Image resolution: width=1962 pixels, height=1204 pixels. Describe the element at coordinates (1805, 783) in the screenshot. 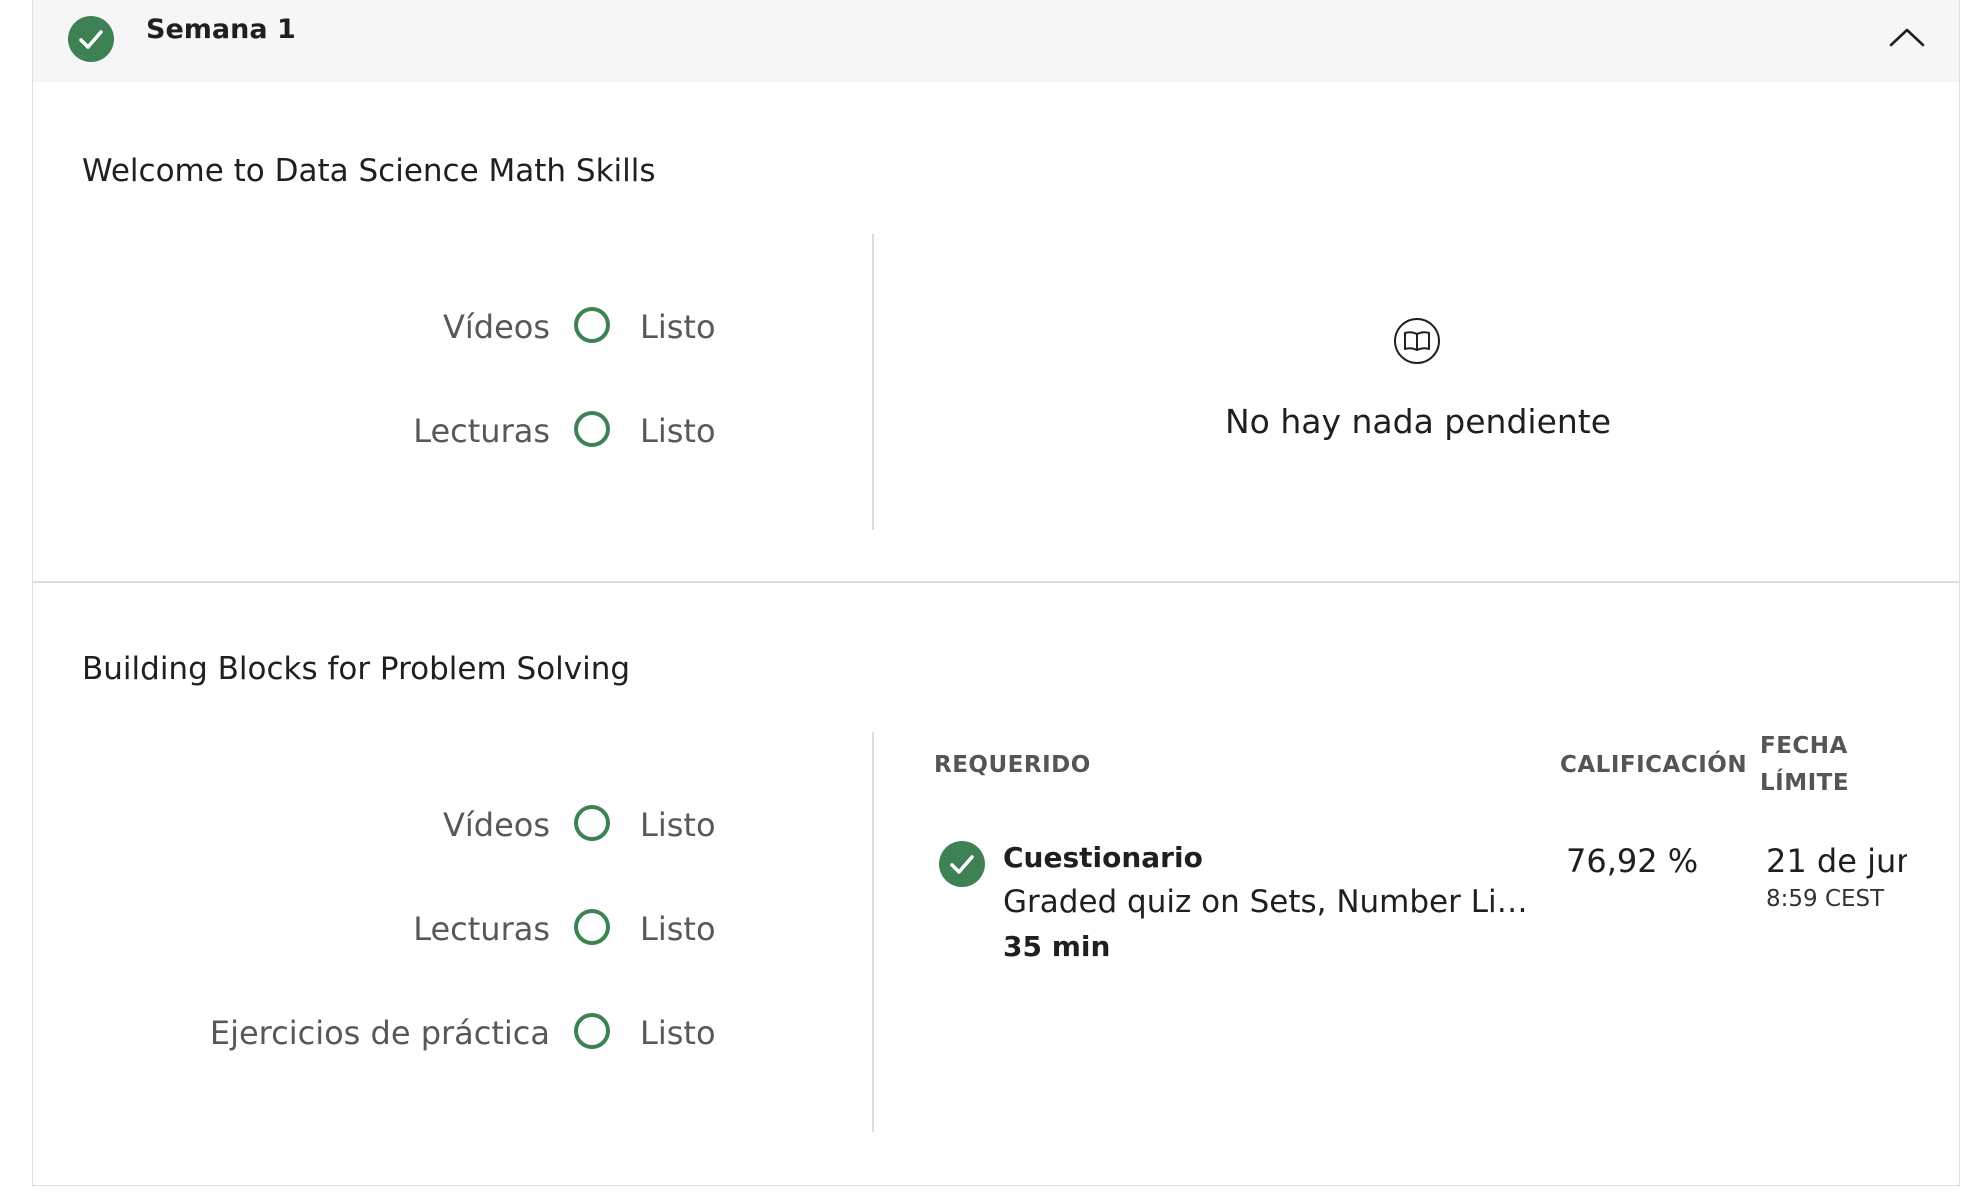

I see `column-header-due-line2: LÍMITE` at that location.